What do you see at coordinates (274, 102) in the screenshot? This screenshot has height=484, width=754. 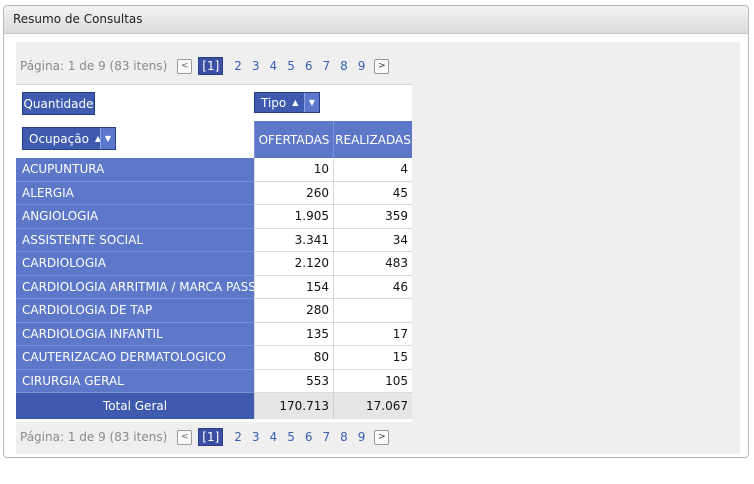 I see `tipo-label: Tipo` at bounding box center [274, 102].